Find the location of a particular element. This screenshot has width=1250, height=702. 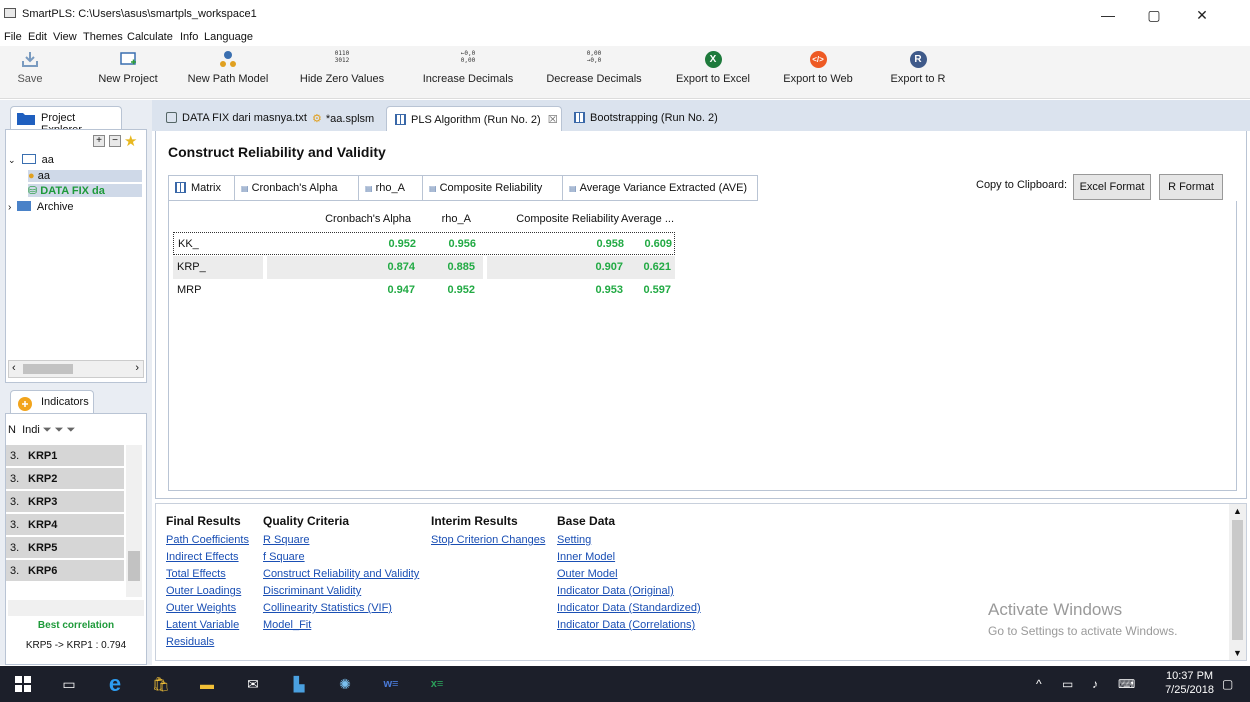

column-header: Cronbach's Alpha is located at coordinates (355, 219).